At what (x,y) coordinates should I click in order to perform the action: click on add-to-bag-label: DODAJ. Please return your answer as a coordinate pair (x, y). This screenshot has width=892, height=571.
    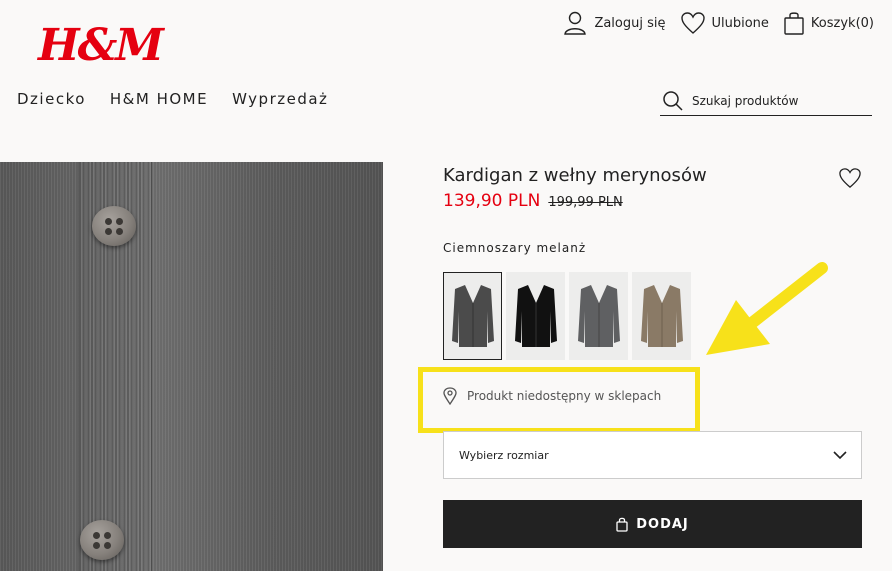
    Looking at the image, I should click on (662, 524).